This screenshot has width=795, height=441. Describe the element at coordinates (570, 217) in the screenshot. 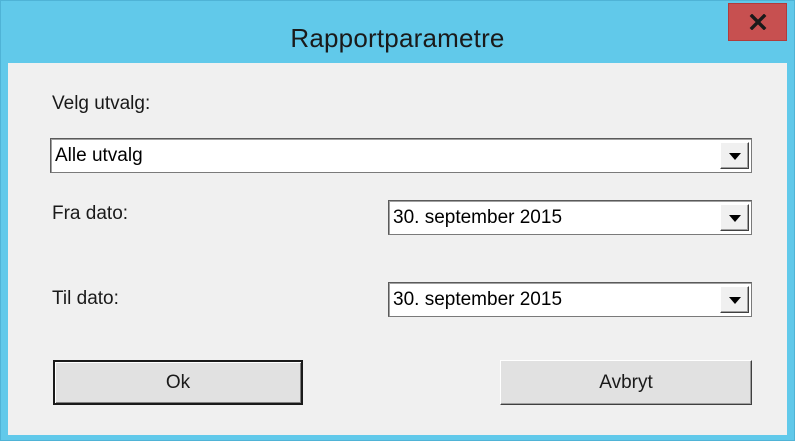

I see `from-date-picker: 30. september 2015` at that location.